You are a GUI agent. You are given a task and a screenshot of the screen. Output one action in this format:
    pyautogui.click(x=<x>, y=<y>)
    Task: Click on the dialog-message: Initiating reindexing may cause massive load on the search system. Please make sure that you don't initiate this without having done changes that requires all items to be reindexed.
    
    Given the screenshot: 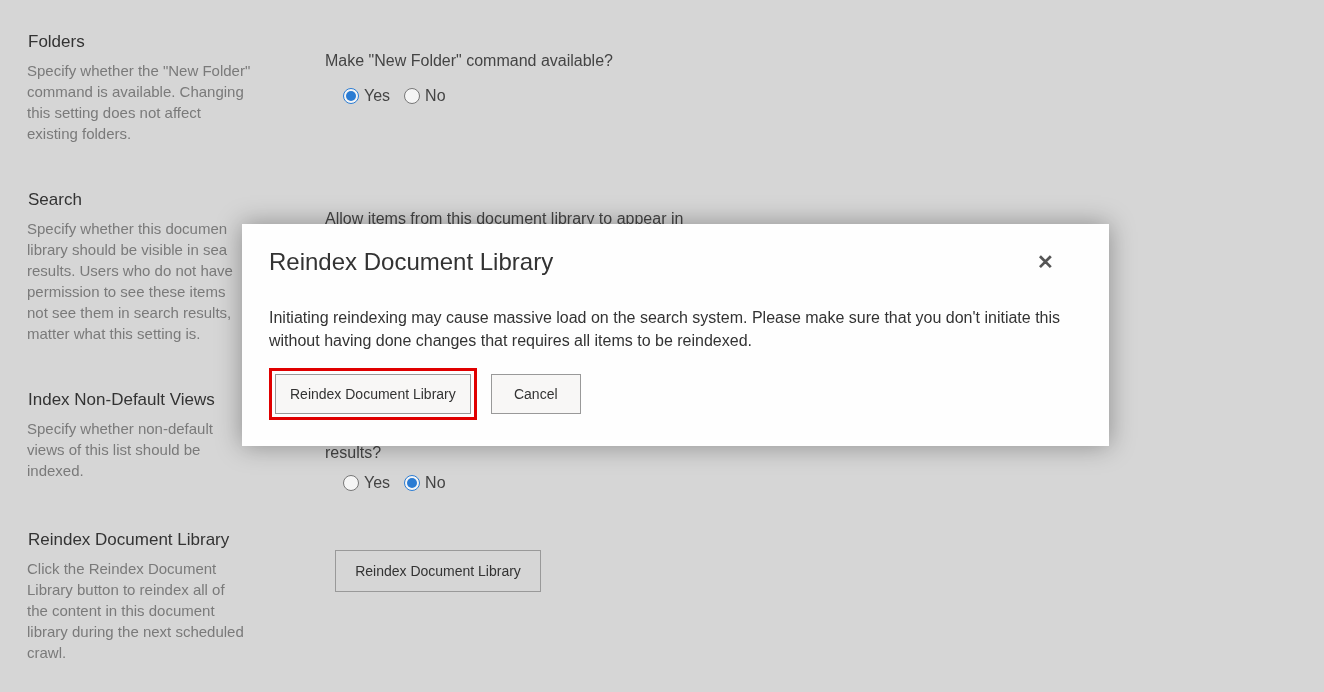 What is the action you would take?
    pyautogui.click(x=665, y=329)
    